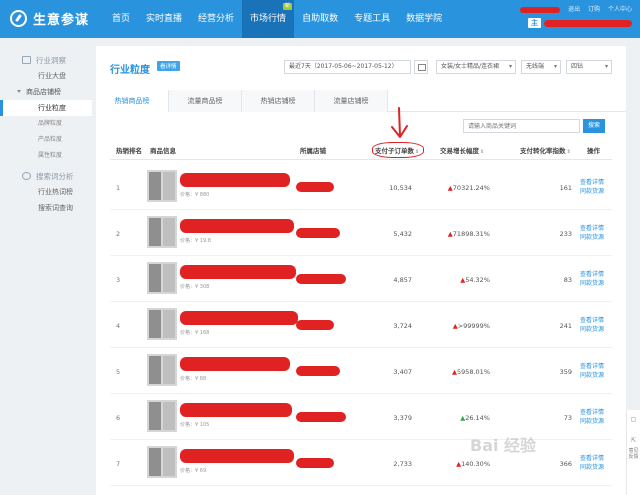 The image size is (640, 495). Describe the element at coordinates (61, 20) in the screenshot. I see `app-name: 生意参谋` at that location.